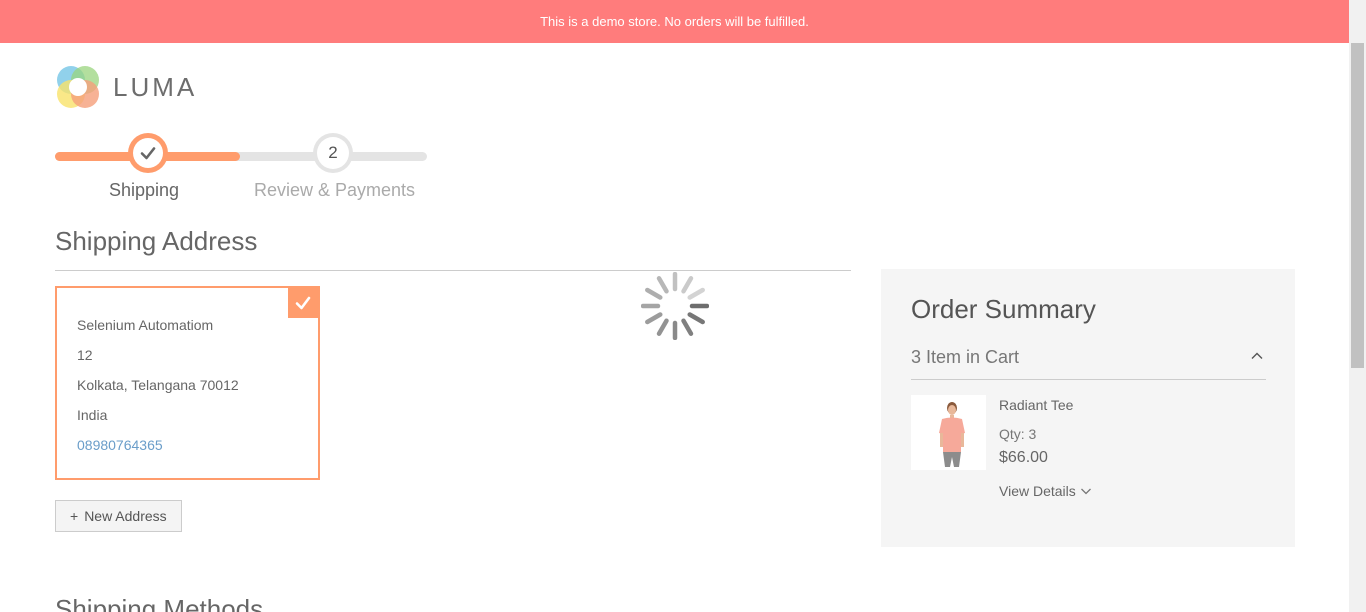 The image size is (1366, 612). What do you see at coordinates (155, 86) in the screenshot?
I see `logo-text: LUMA` at bounding box center [155, 86].